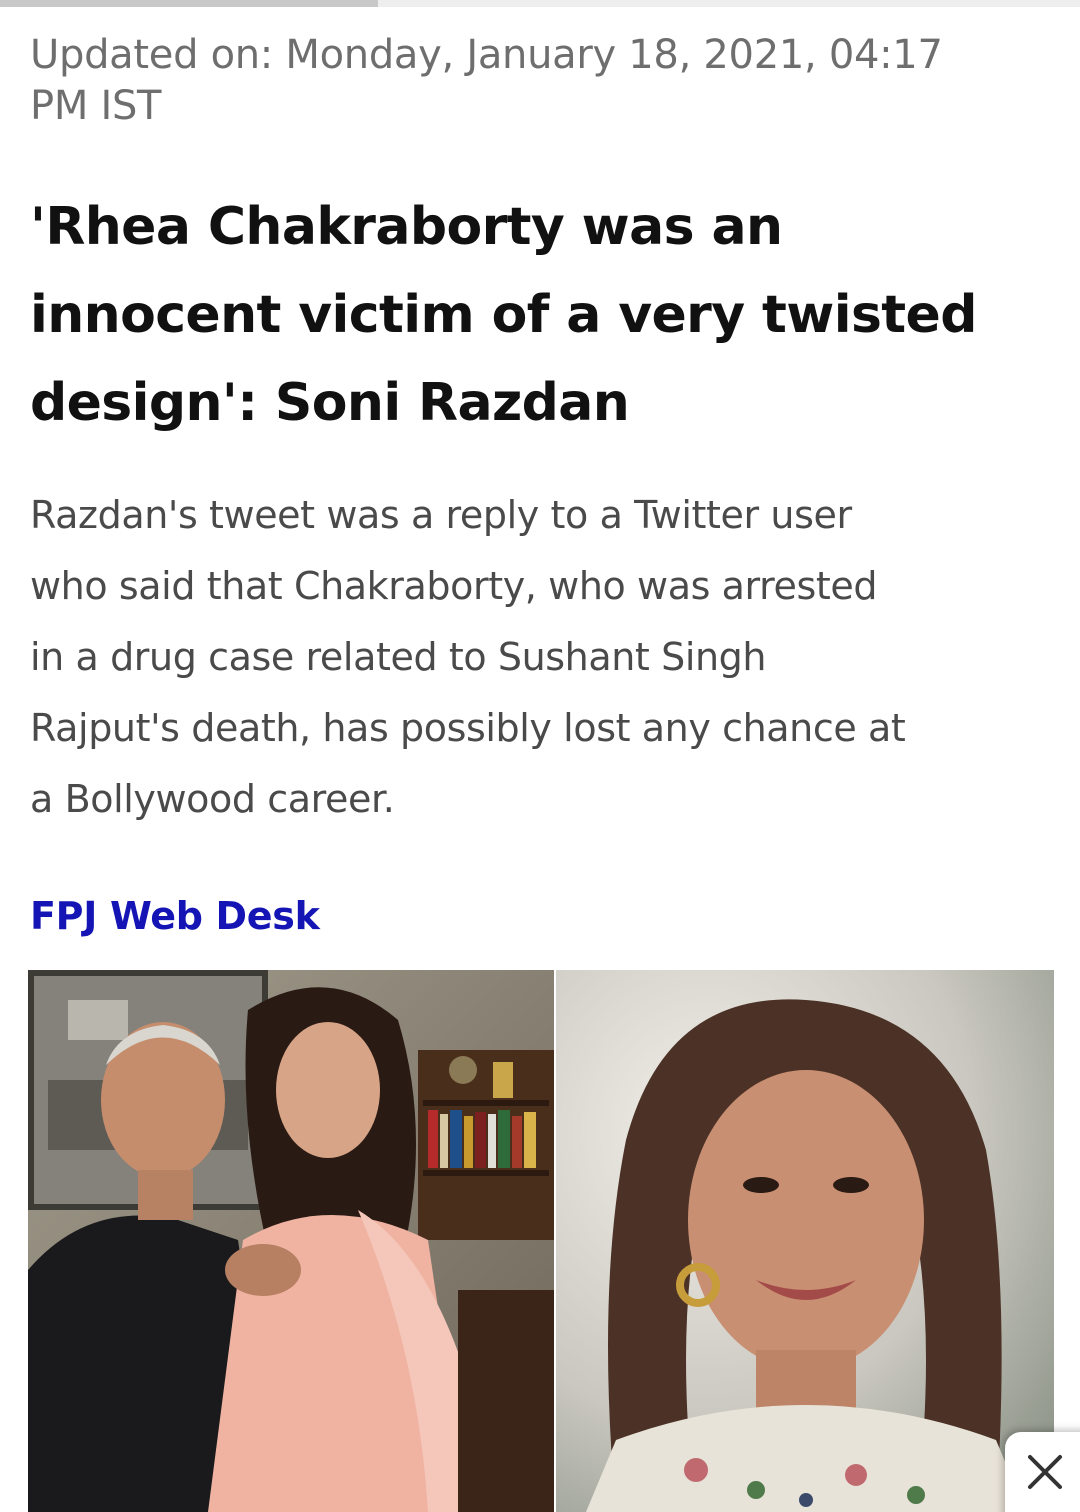 The image size is (1080, 1512). I want to click on headline-line-2: innocent victim of a very twisted, so click(503, 315).